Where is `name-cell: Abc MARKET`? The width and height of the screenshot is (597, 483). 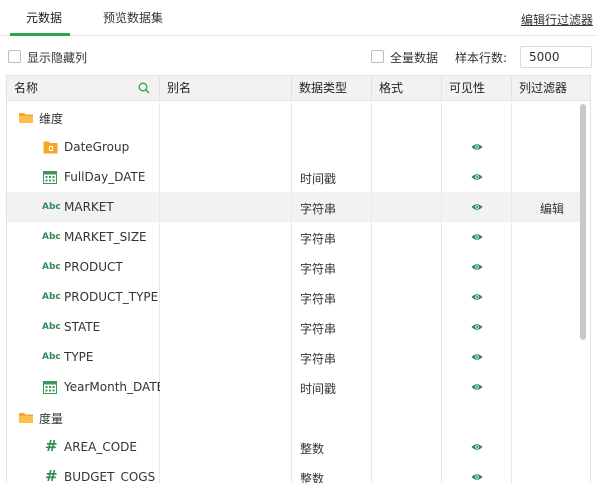
name-cell: Abc MARKET is located at coordinates (83, 207).